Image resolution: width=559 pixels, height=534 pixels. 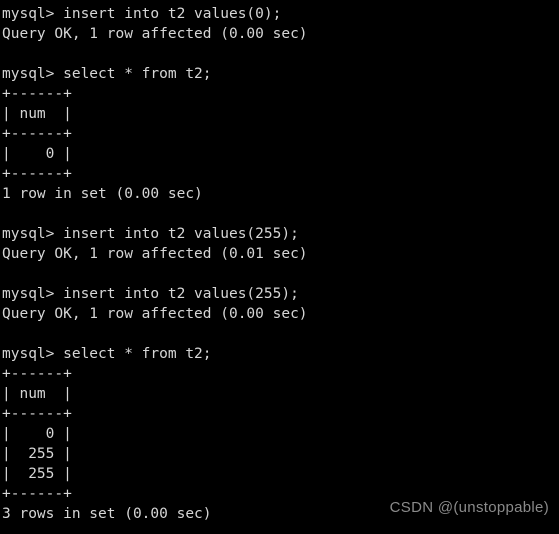 I want to click on terminal-line: 1 row in set (0.00 sec), so click(x=102, y=194).